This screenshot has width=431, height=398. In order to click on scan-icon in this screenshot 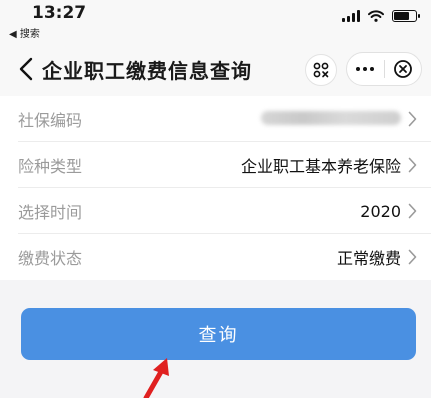, I will do `click(321, 70)`.